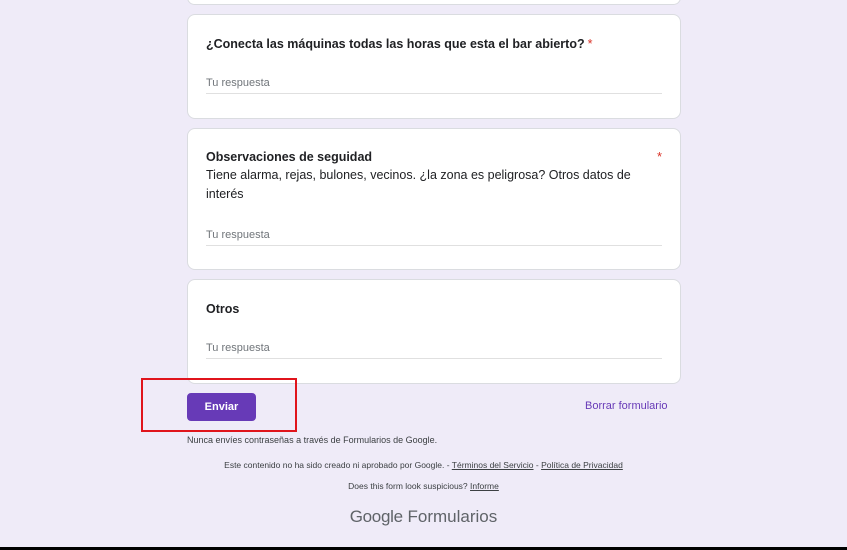 This screenshot has height=550, width=847. Describe the element at coordinates (434, 237) in the screenshot. I see `answer-input-security` at that location.